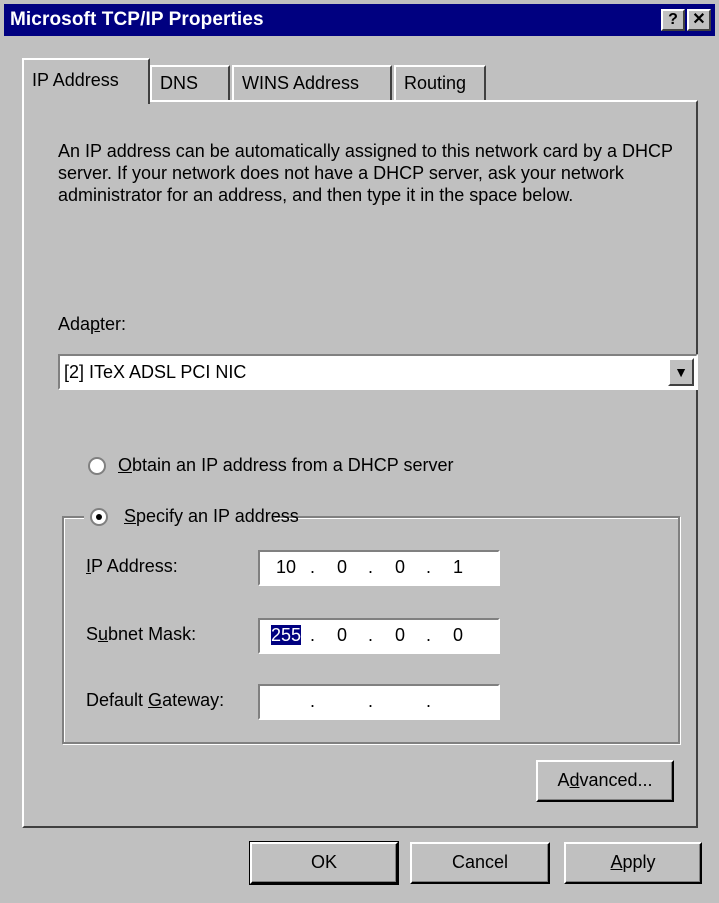 This screenshot has height=903, width=719. What do you see at coordinates (400, 635) in the screenshot?
I see `subnet-octet-3: 0` at bounding box center [400, 635].